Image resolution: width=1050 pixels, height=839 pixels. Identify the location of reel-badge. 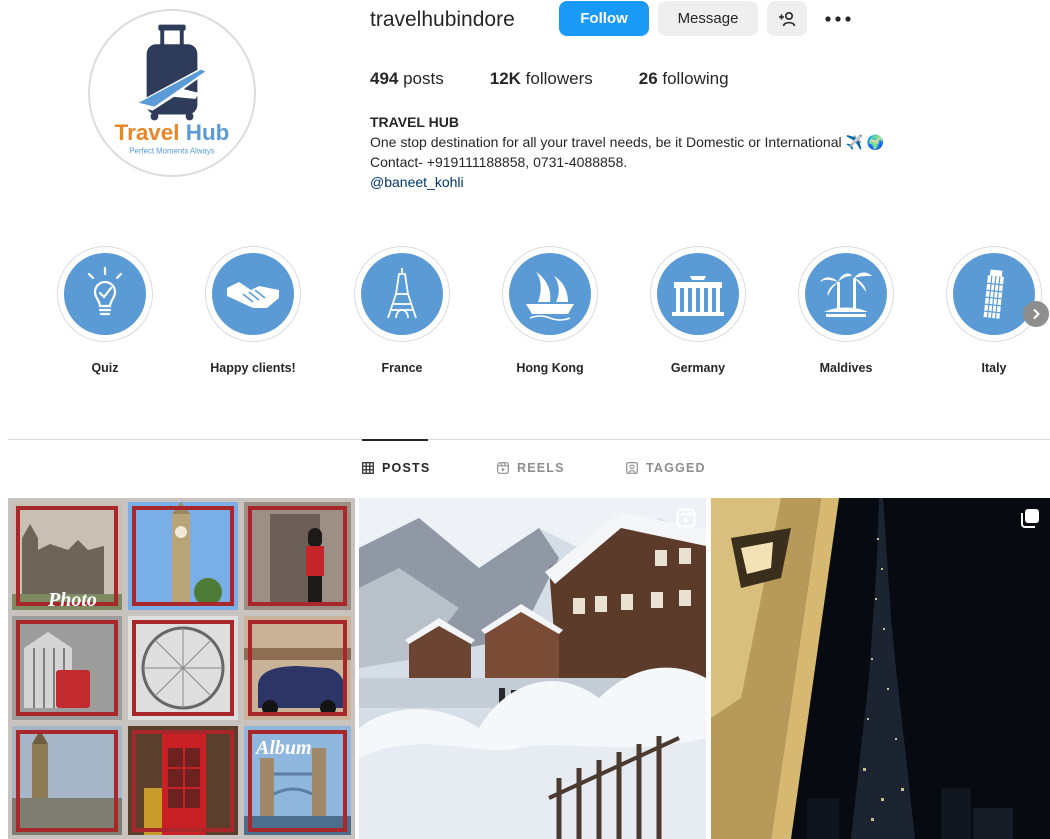
(686, 518).